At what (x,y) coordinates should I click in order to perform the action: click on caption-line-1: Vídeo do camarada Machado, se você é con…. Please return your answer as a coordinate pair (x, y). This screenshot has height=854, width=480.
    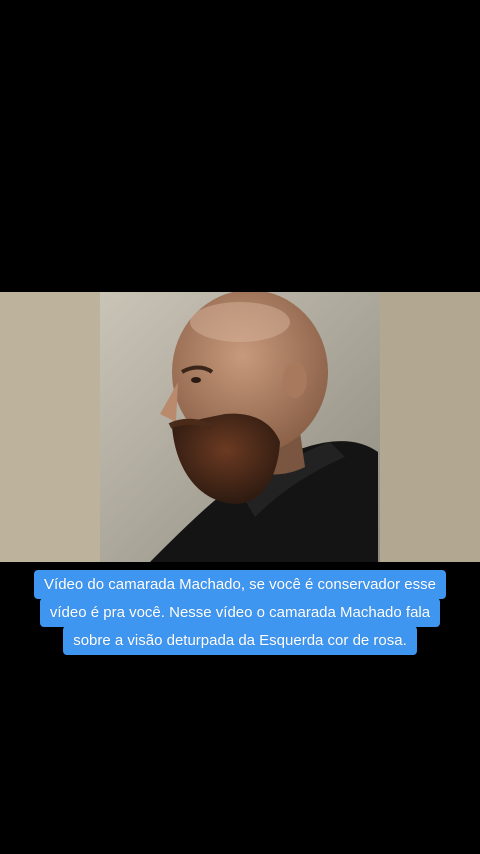
    Looking at the image, I should click on (240, 584).